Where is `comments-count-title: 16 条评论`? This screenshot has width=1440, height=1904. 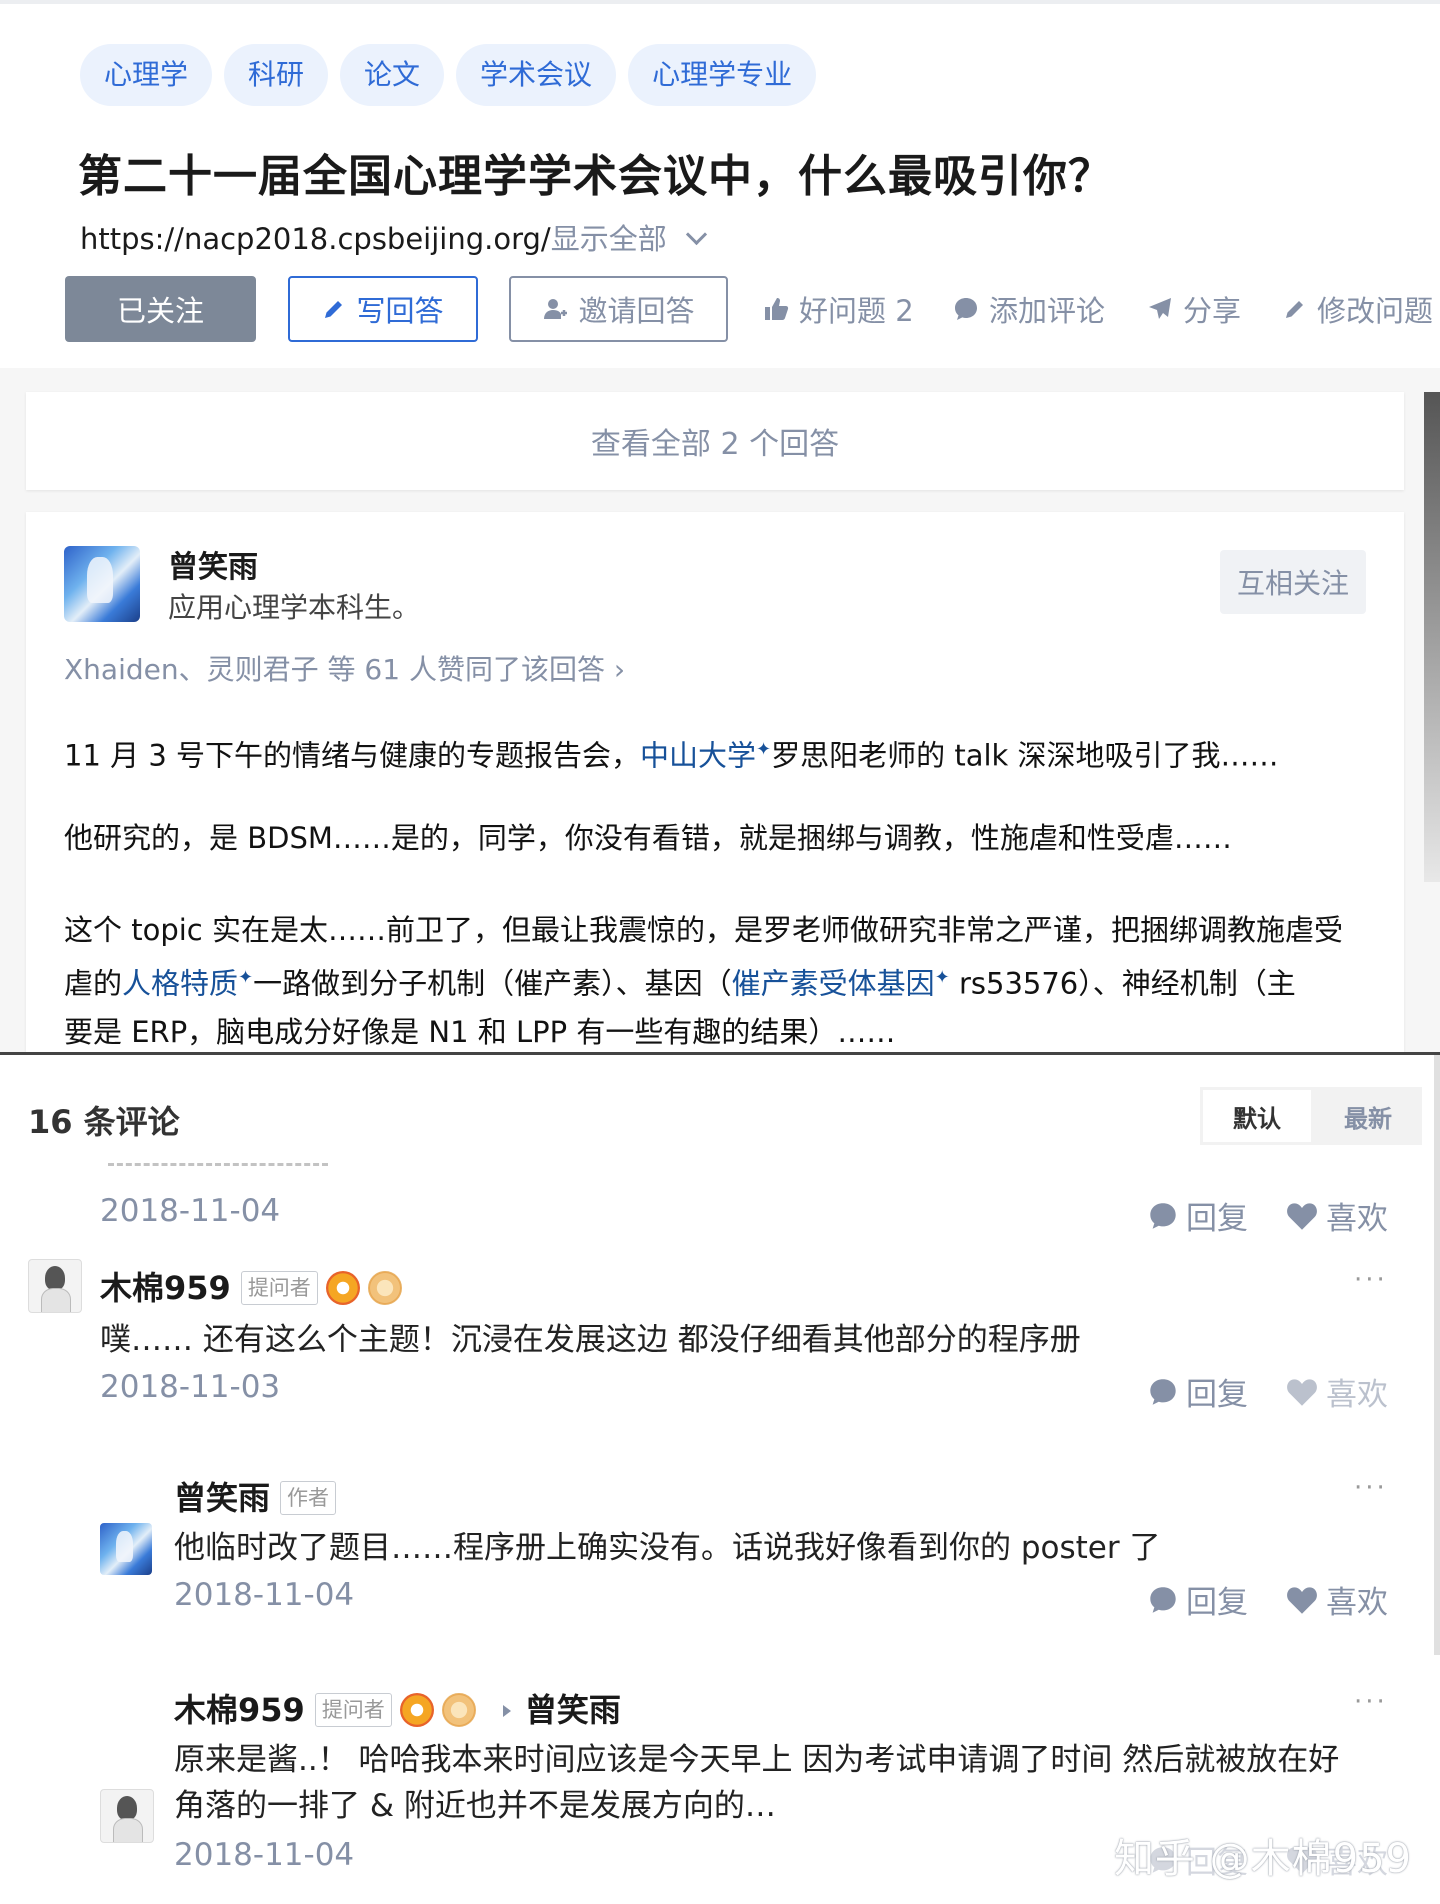
comments-count-title: 16 条评论 is located at coordinates (104, 1122).